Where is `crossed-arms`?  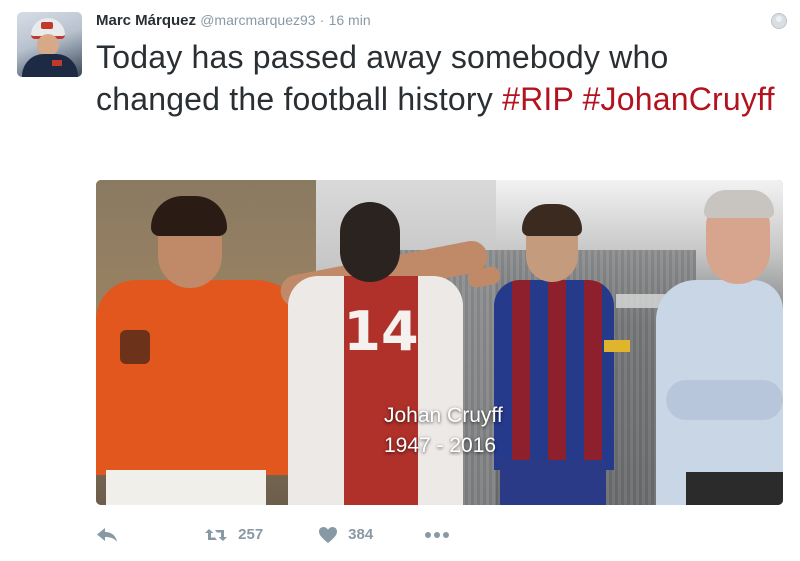
crossed-arms is located at coordinates (724, 400).